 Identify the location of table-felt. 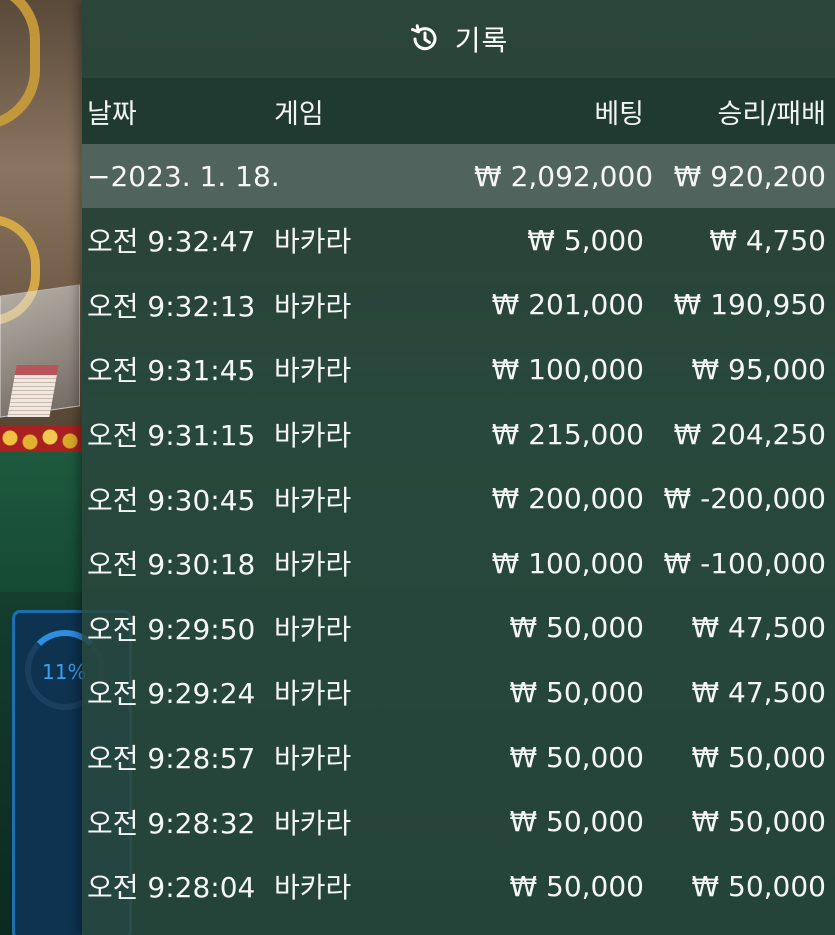
(41, 522).